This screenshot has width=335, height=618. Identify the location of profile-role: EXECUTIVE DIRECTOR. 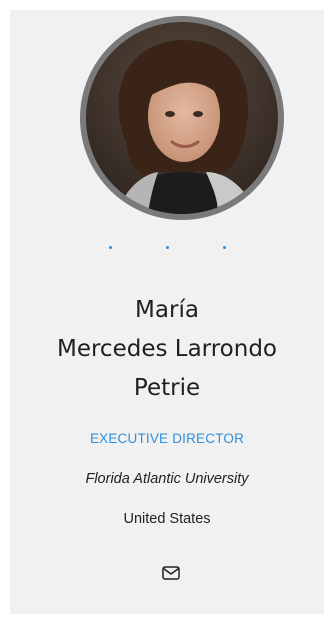
(167, 438).